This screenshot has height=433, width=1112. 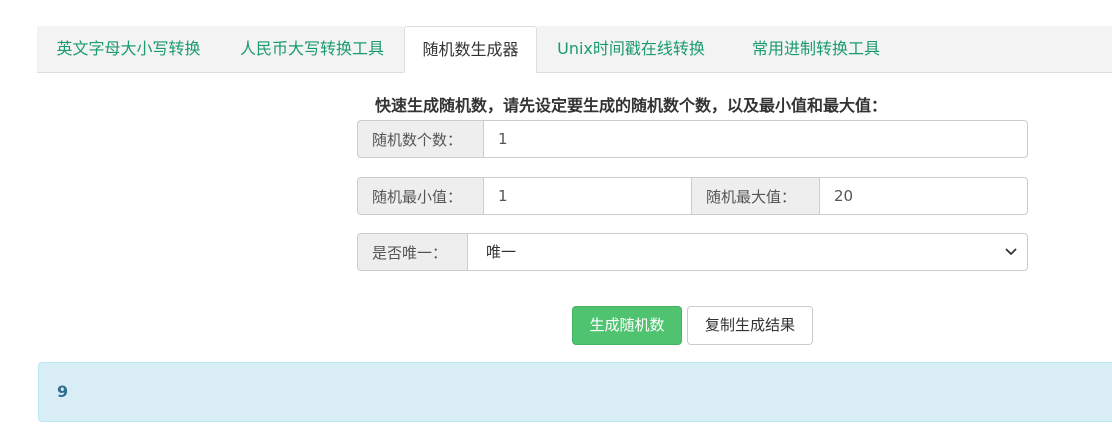 I want to click on generate-button: 生成随机数, so click(x=627, y=325).